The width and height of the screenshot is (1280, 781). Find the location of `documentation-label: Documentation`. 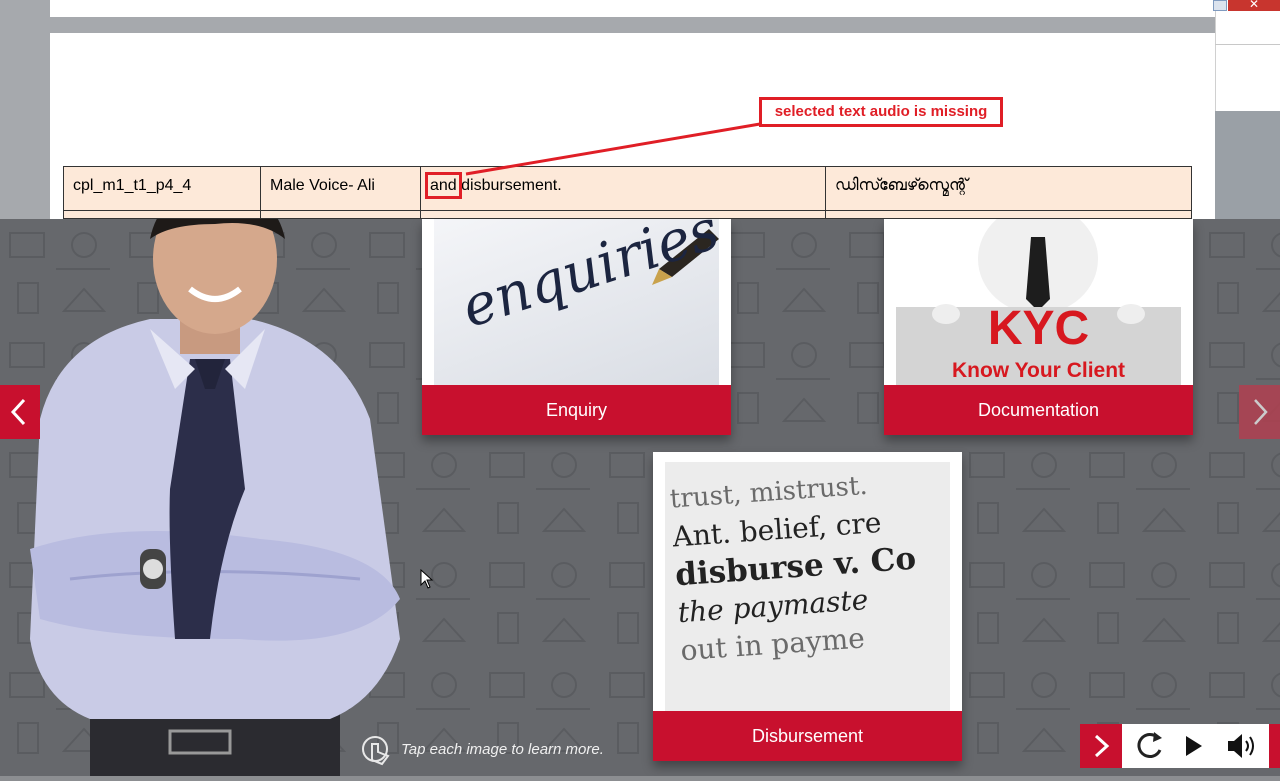

documentation-label: Documentation is located at coordinates (1038, 410).